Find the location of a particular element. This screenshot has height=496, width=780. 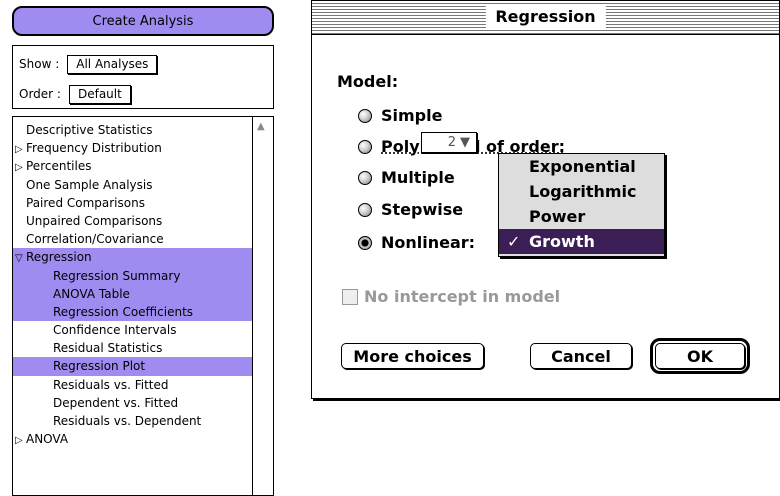

more-choices-button: More choices is located at coordinates (412, 356).